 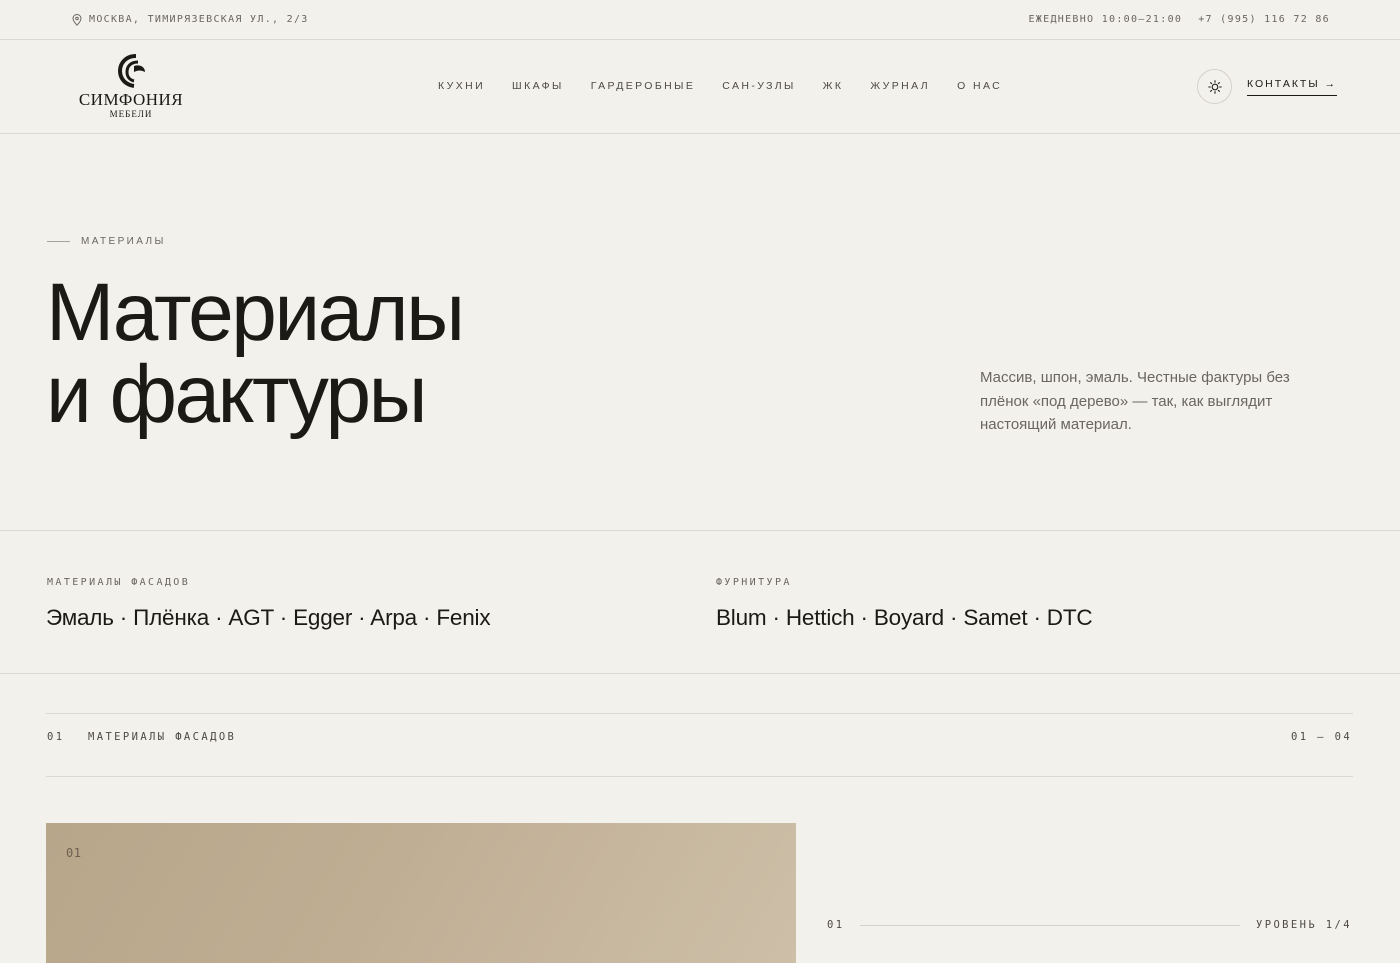 I want to click on address-text: МОСКВА, ТИМИРЯЗЕВСКАЯ УЛ., 2/3, so click(x=199, y=19).